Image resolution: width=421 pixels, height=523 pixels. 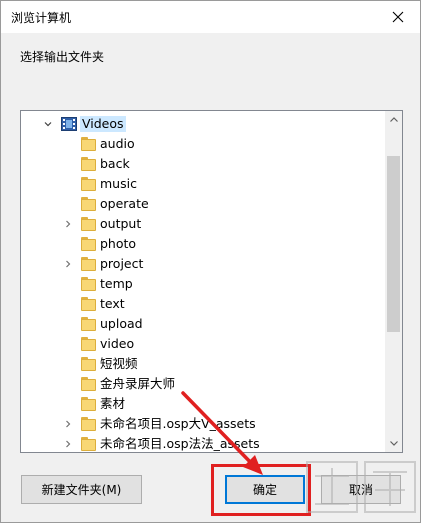 What do you see at coordinates (203, 364) in the screenshot?
I see `tree-item: 短视频` at bounding box center [203, 364].